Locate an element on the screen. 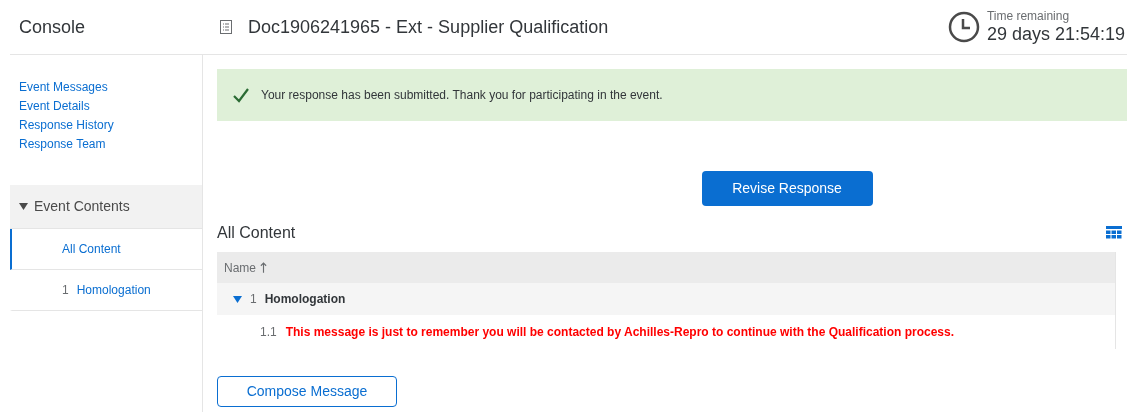 The height and width of the screenshot is (412, 1127). document-icon is located at coordinates (226, 27).